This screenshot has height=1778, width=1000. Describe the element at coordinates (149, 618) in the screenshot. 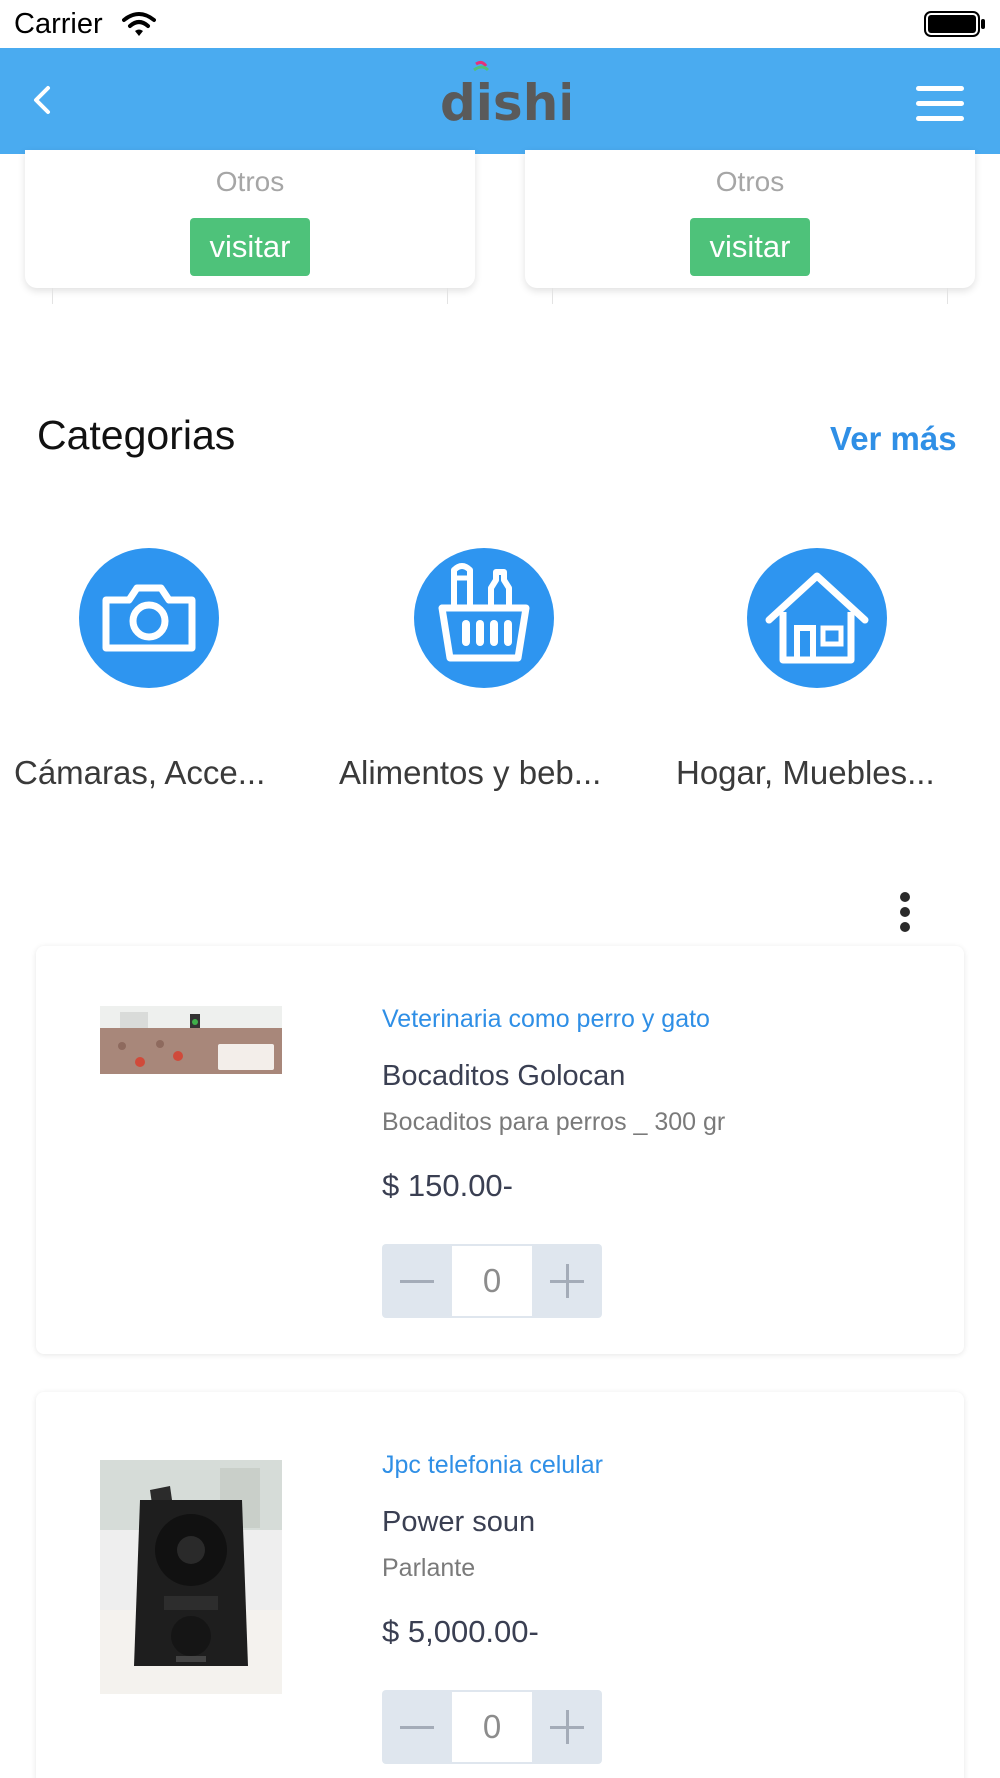

I see `camera-icon` at that location.